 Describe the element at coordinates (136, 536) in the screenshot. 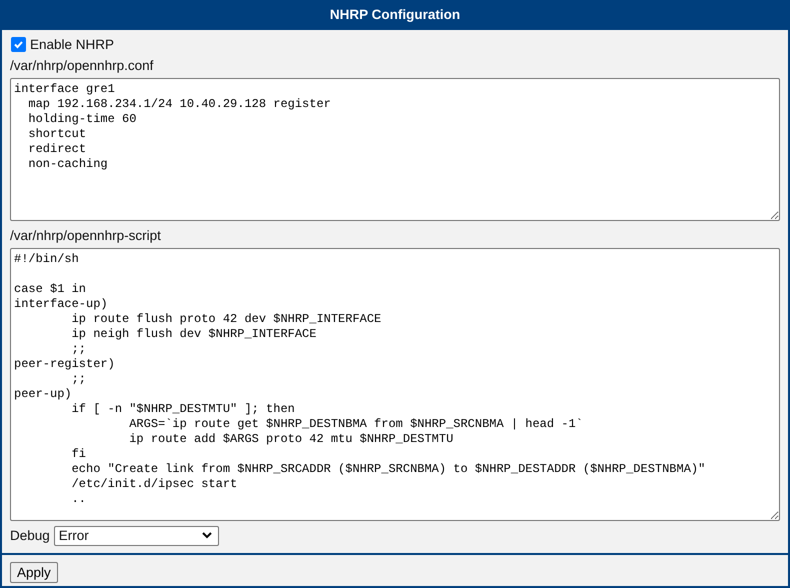

I see `debug-dropdown: Error` at that location.